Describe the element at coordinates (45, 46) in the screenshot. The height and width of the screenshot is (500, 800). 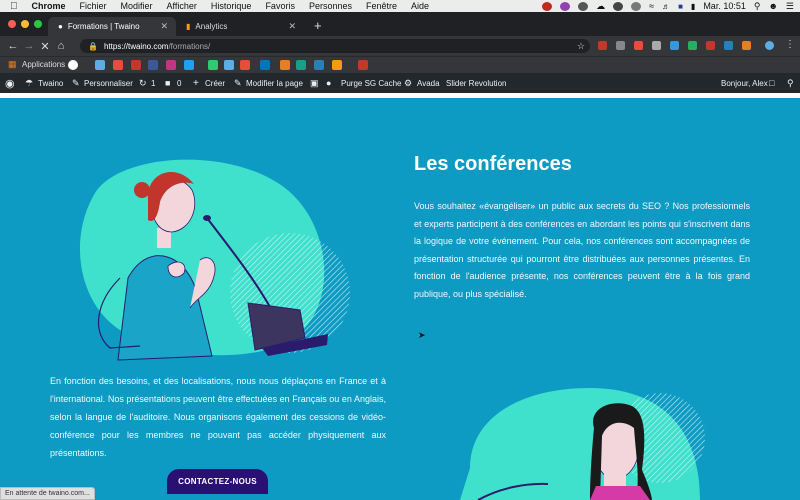
I see `stop-loading-icon: ✕` at that location.